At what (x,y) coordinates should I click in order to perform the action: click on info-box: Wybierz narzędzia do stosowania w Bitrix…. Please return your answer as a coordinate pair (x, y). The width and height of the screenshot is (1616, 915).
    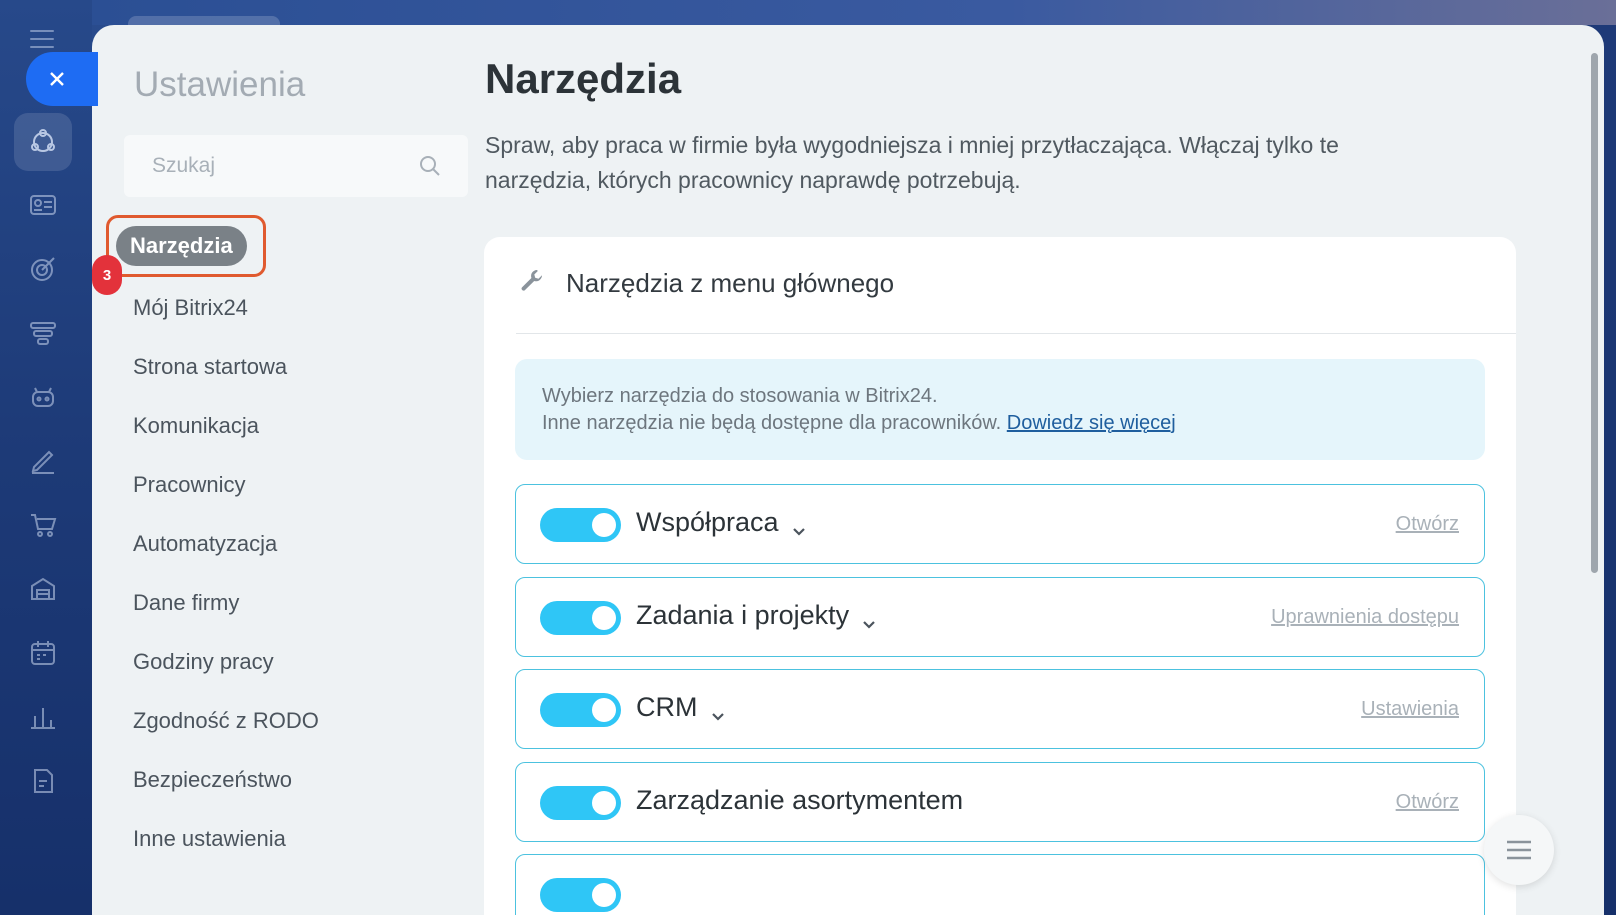
    Looking at the image, I should click on (1000, 409).